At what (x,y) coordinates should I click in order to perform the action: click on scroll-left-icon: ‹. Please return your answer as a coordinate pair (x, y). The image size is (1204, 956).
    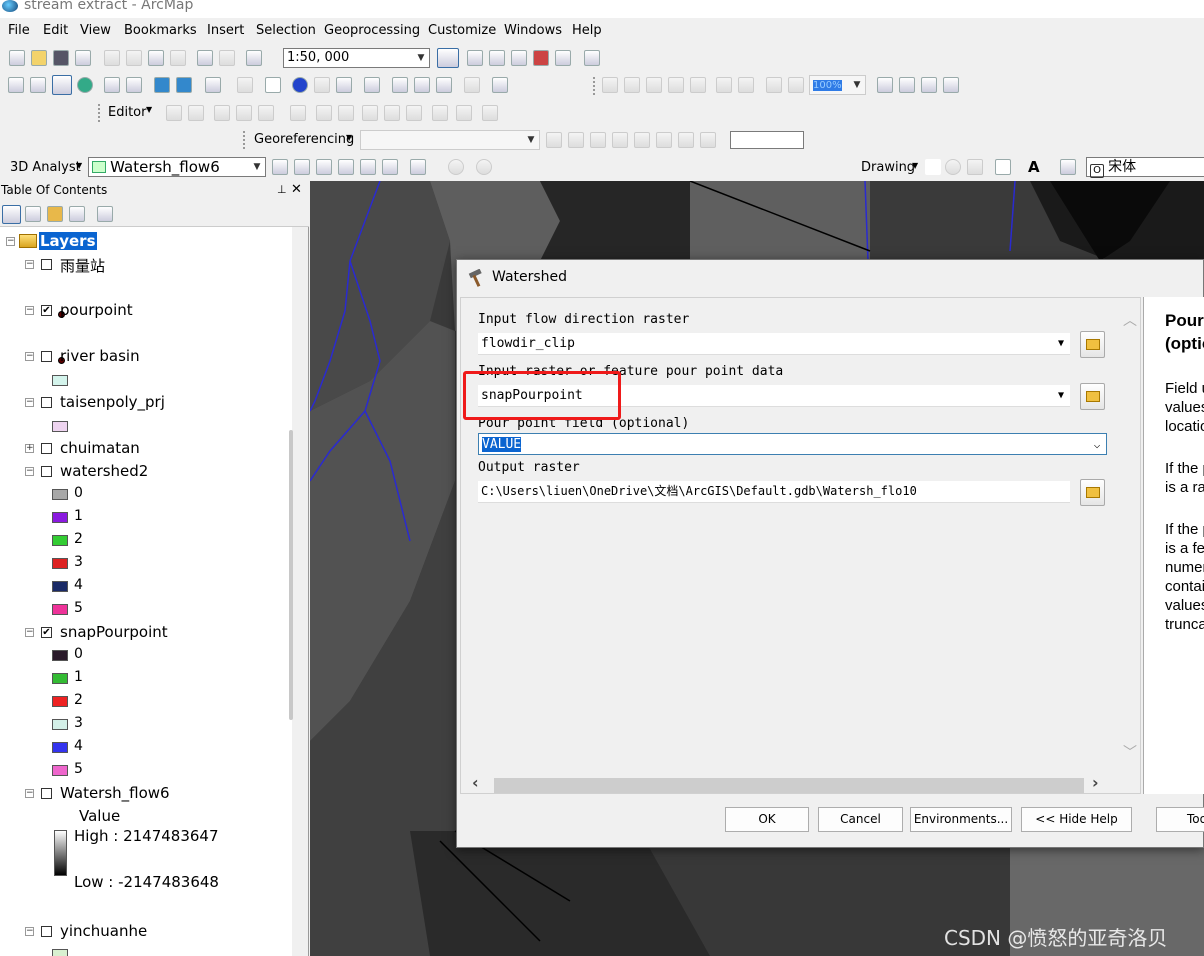
    Looking at the image, I should click on (475, 782).